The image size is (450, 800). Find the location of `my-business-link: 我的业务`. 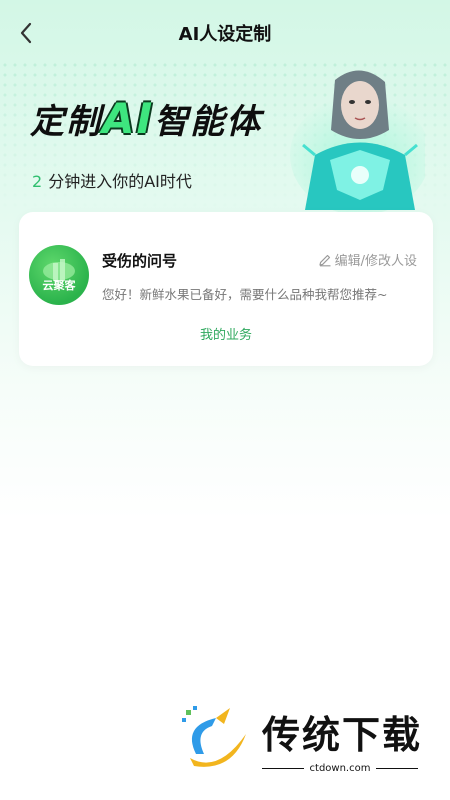

my-business-link: 我的业务 is located at coordinates (226, 333).